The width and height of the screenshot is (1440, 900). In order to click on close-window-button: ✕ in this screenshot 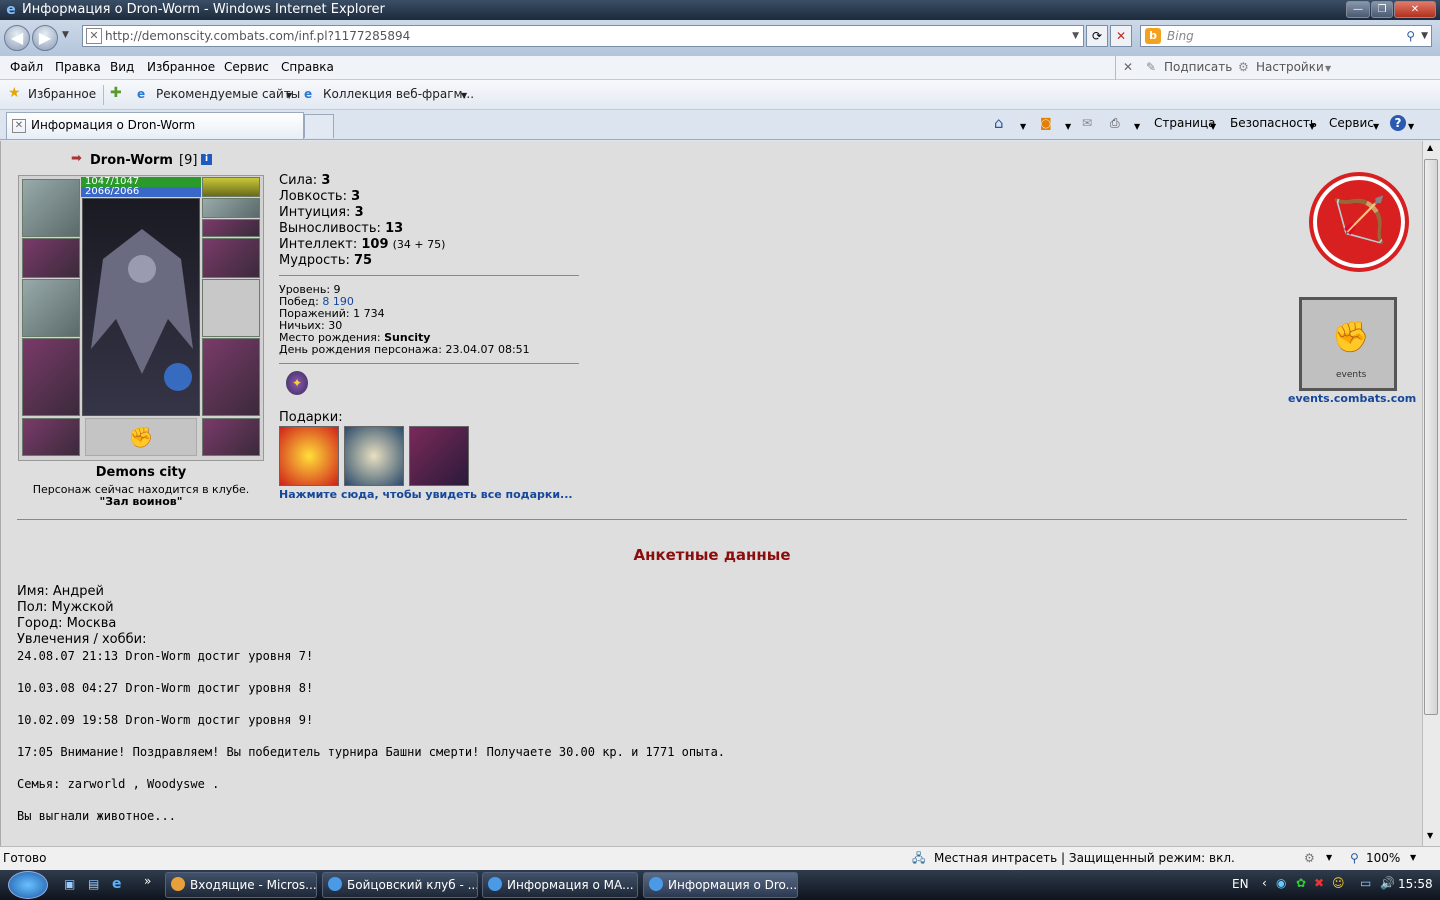, I will do `click(1415, 9)`.